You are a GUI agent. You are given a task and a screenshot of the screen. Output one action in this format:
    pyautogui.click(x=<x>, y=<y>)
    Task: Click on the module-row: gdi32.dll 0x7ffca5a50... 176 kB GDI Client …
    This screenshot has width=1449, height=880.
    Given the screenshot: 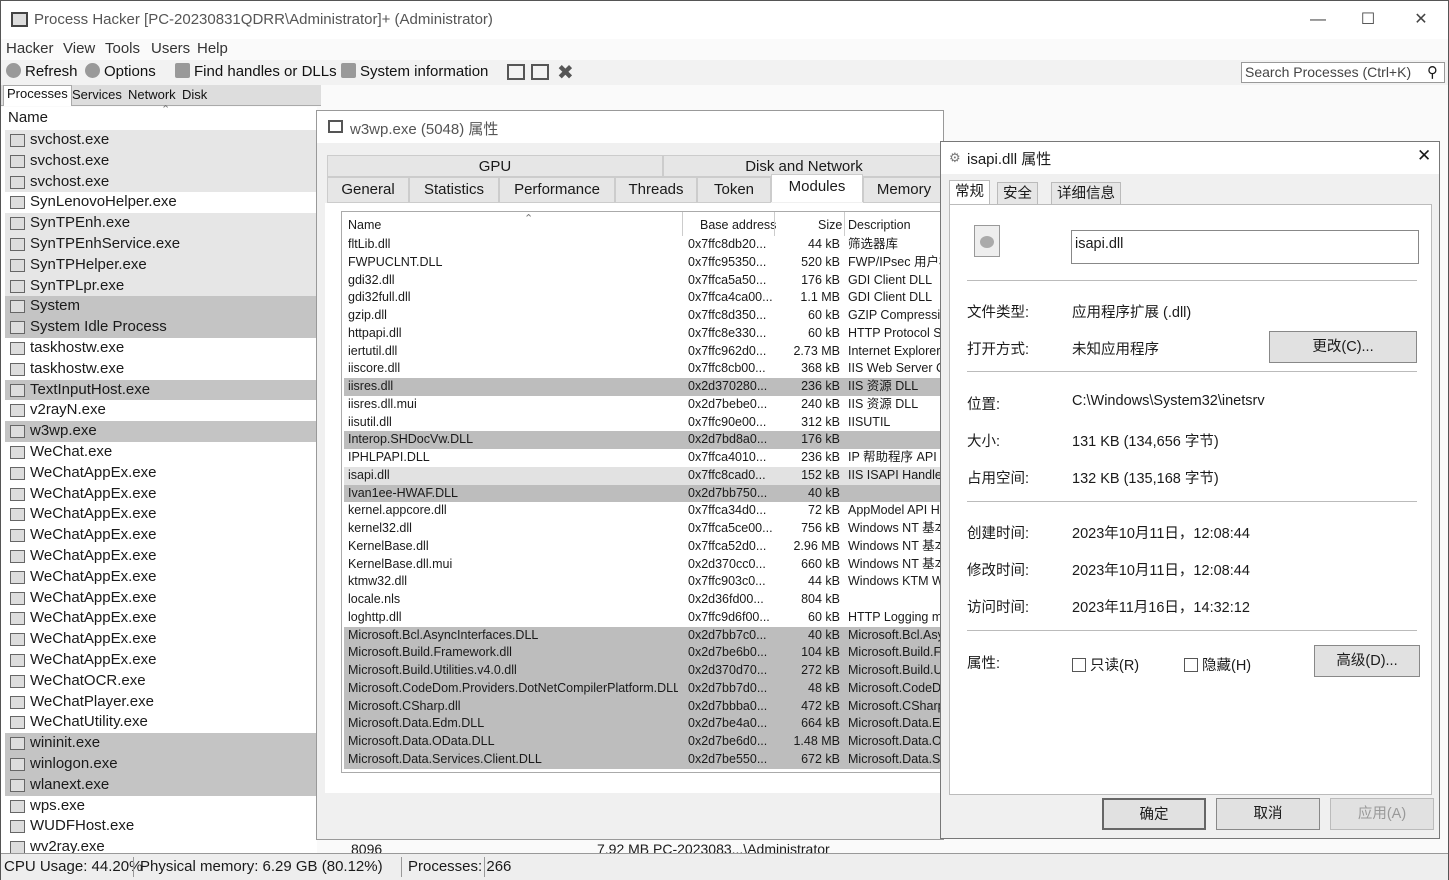 What is the action you would take?
    pyautogui.click(x=643, y=281)
    